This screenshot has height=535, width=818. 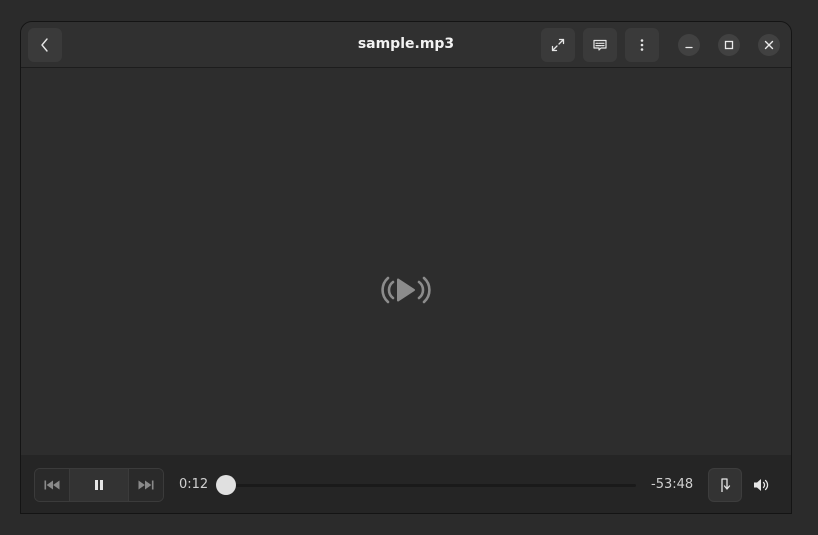 I want to click on media-skip-backward-icon, so click(x=52, y=485).